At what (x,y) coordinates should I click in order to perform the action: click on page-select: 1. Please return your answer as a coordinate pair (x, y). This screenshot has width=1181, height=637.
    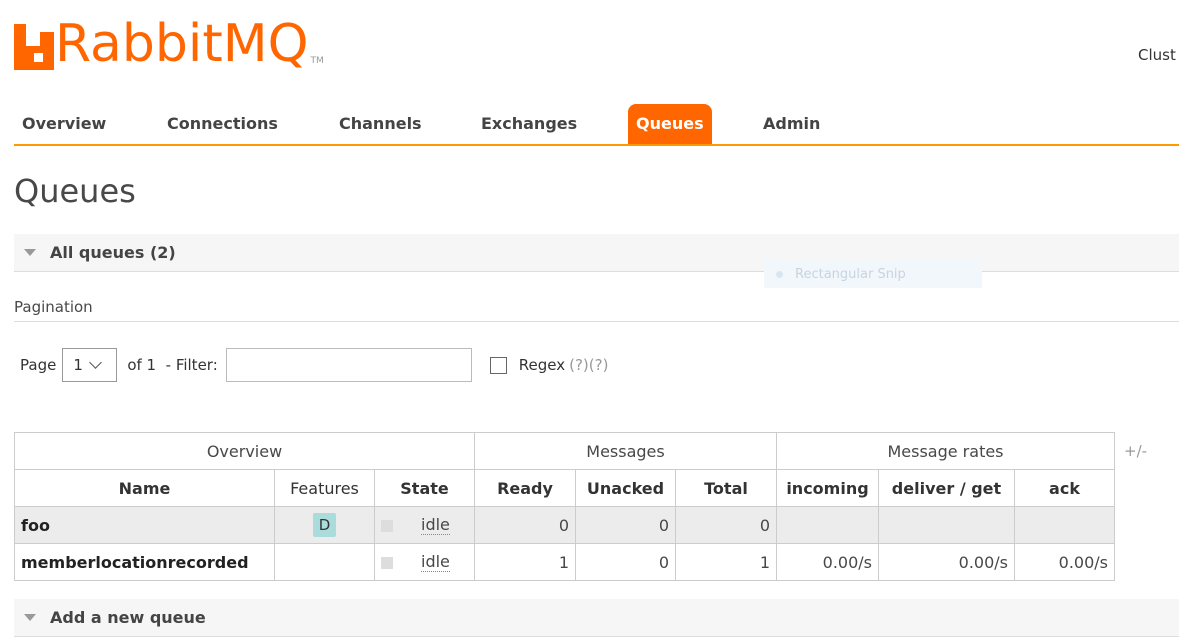
    Looking at the image, I should click on (90, 365).